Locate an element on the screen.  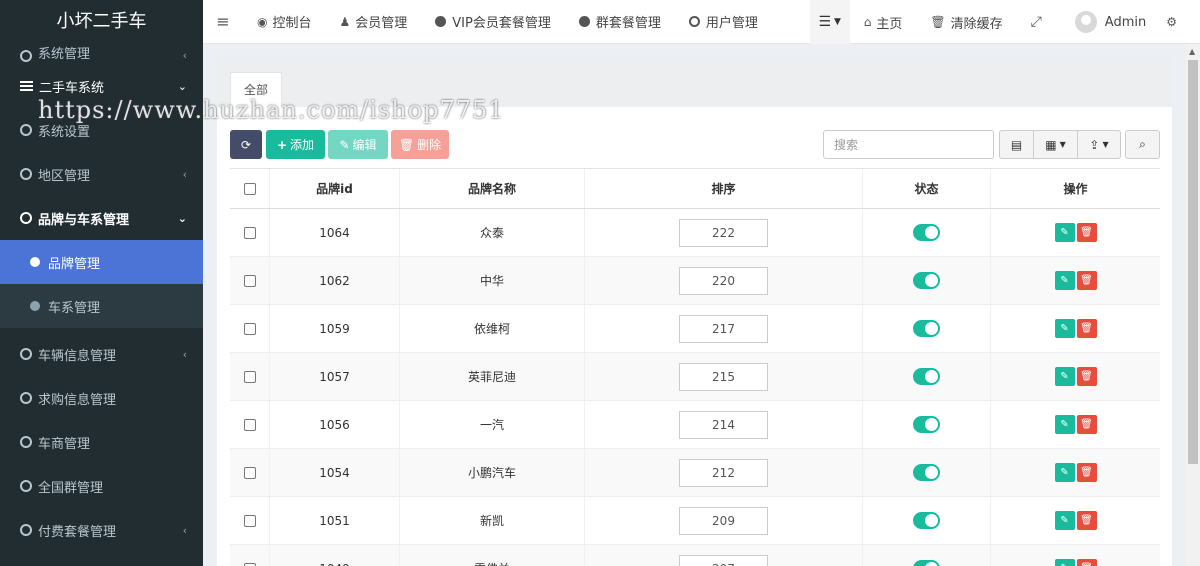
search-input: 搜索 is located at coordinates (908, 144).